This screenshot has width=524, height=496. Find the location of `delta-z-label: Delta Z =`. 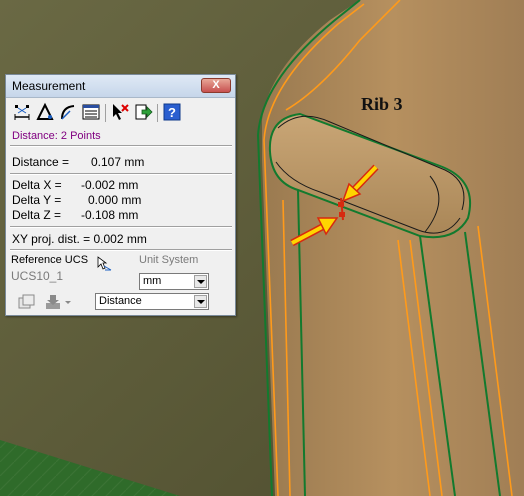

delta-z-label: Delta Z = is located at coordinates (37, 215).